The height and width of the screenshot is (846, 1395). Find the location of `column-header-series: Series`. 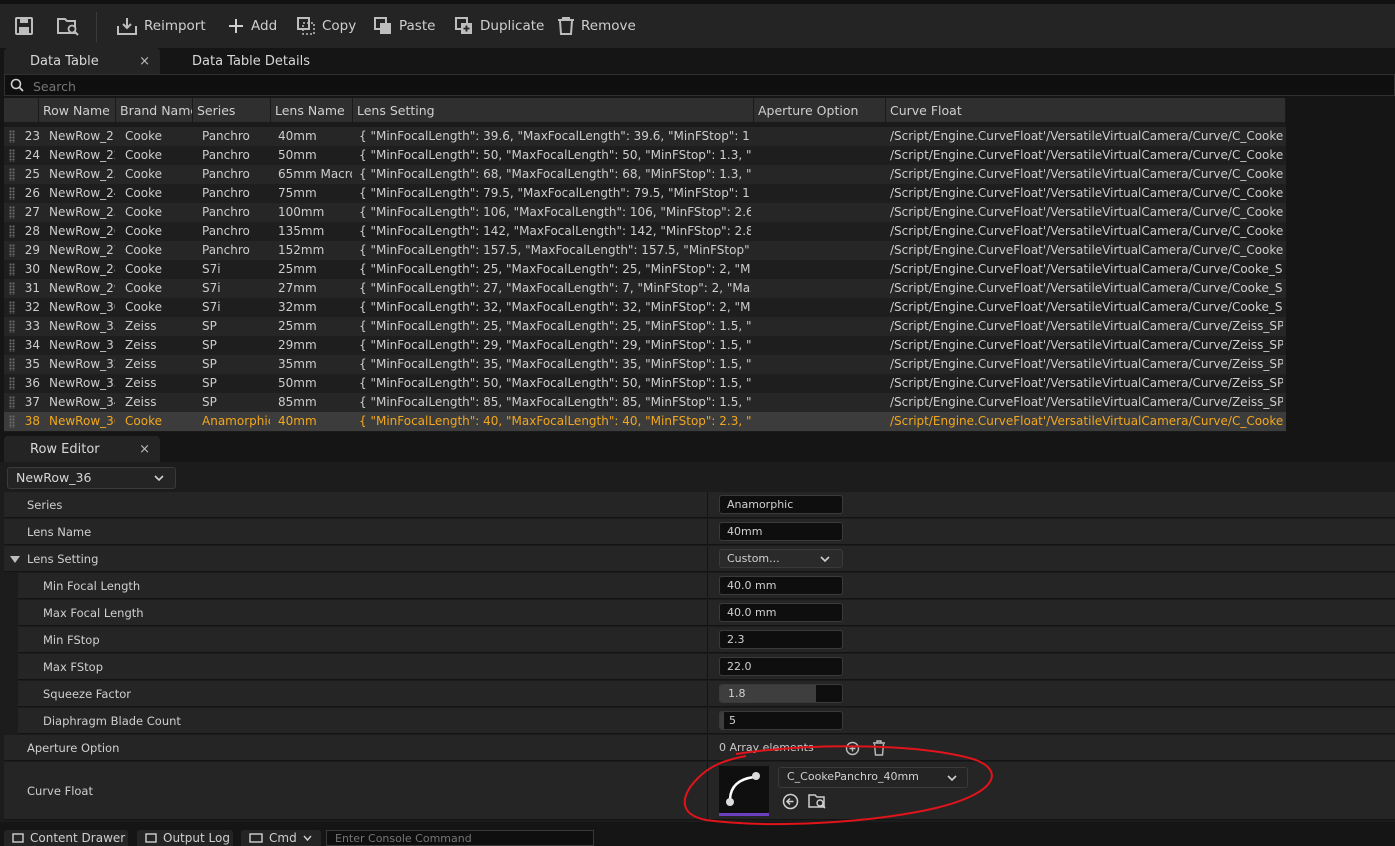

column-header-series: Series is located at coordinates (232, 110).